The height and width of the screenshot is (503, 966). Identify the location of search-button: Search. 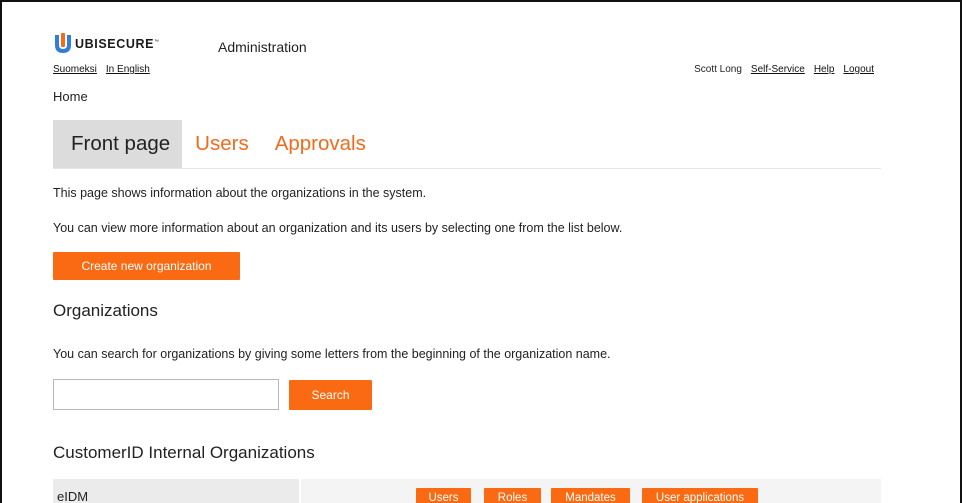
(330, 395).